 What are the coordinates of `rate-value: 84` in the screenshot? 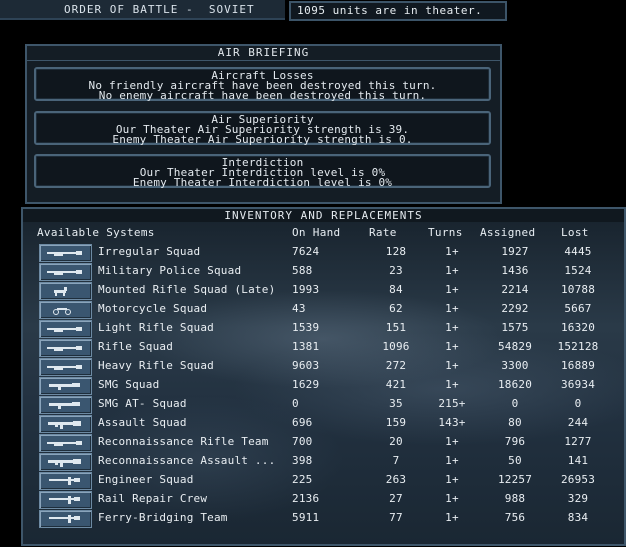 It's located at (396, 289).